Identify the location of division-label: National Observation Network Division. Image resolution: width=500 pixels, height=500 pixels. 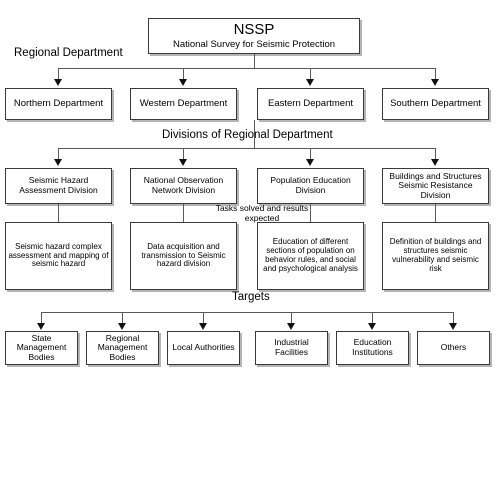
(183, 185).